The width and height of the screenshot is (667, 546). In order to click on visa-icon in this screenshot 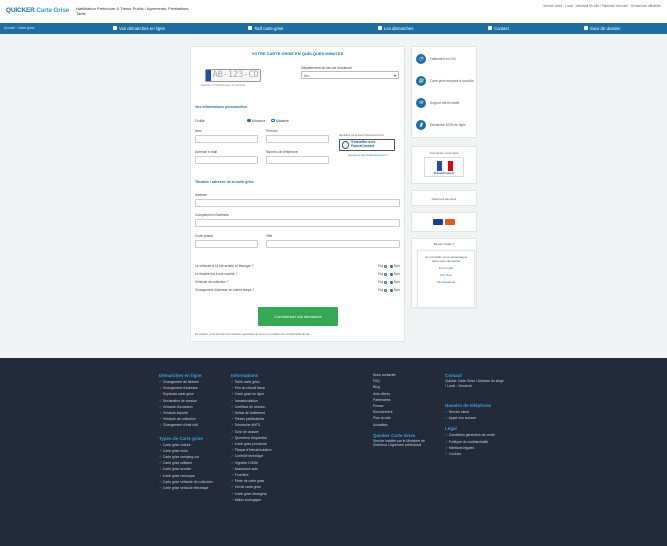, I will do `click(438, 222)`.